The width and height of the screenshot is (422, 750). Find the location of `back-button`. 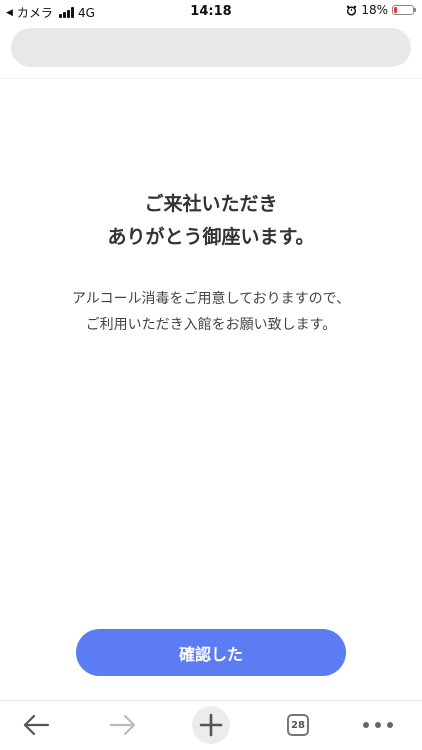

back-button is located at coordinates (36, 725).